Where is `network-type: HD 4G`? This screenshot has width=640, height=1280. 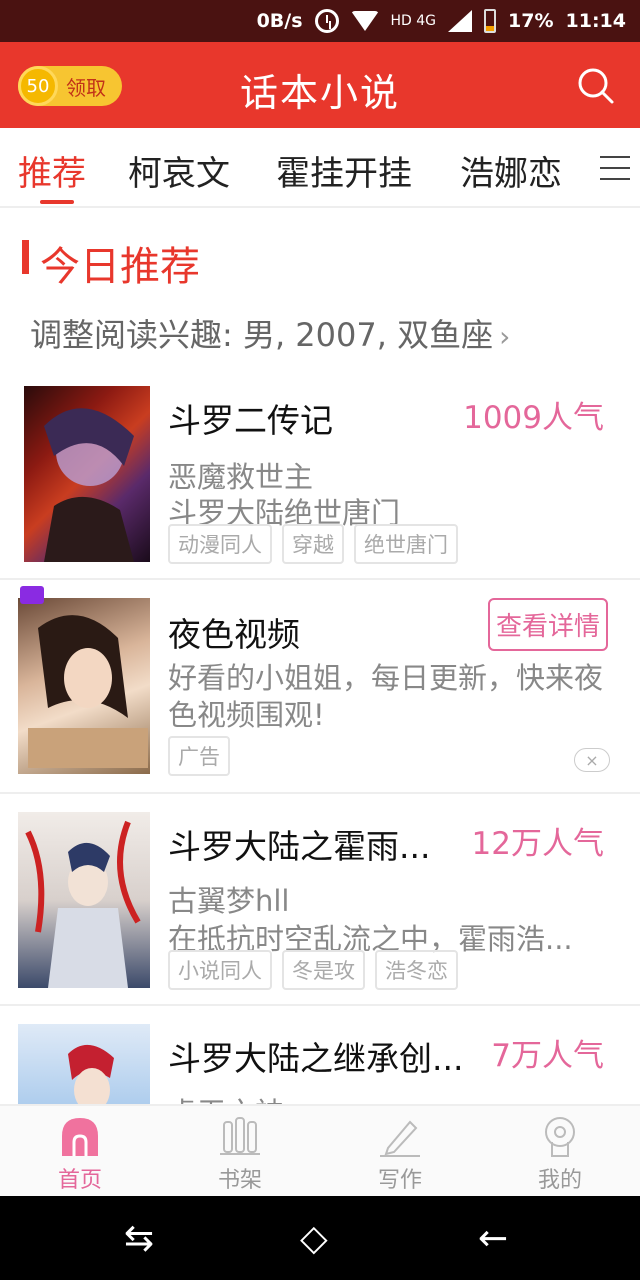 network-type: HD 4G is located at coordinates (413, 21).